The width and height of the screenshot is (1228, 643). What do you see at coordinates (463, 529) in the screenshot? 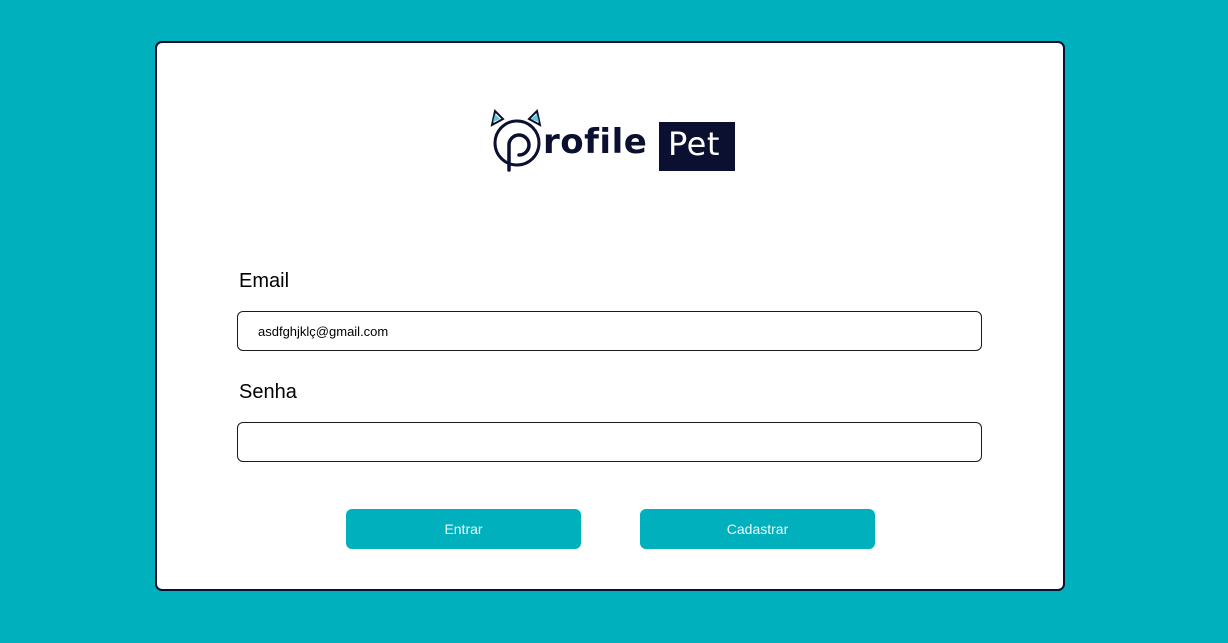
I see `login-button: Entrar` at bounding box center [463, 529].